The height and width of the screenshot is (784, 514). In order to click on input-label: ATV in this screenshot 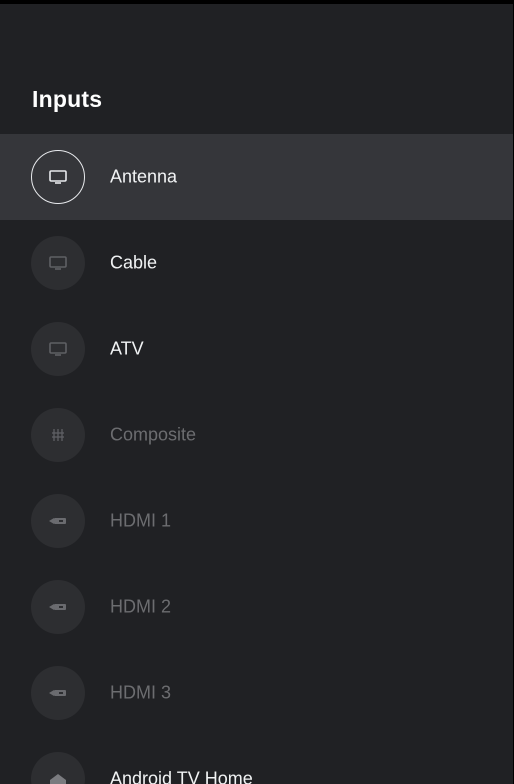, I will do `click(127, 348)`.